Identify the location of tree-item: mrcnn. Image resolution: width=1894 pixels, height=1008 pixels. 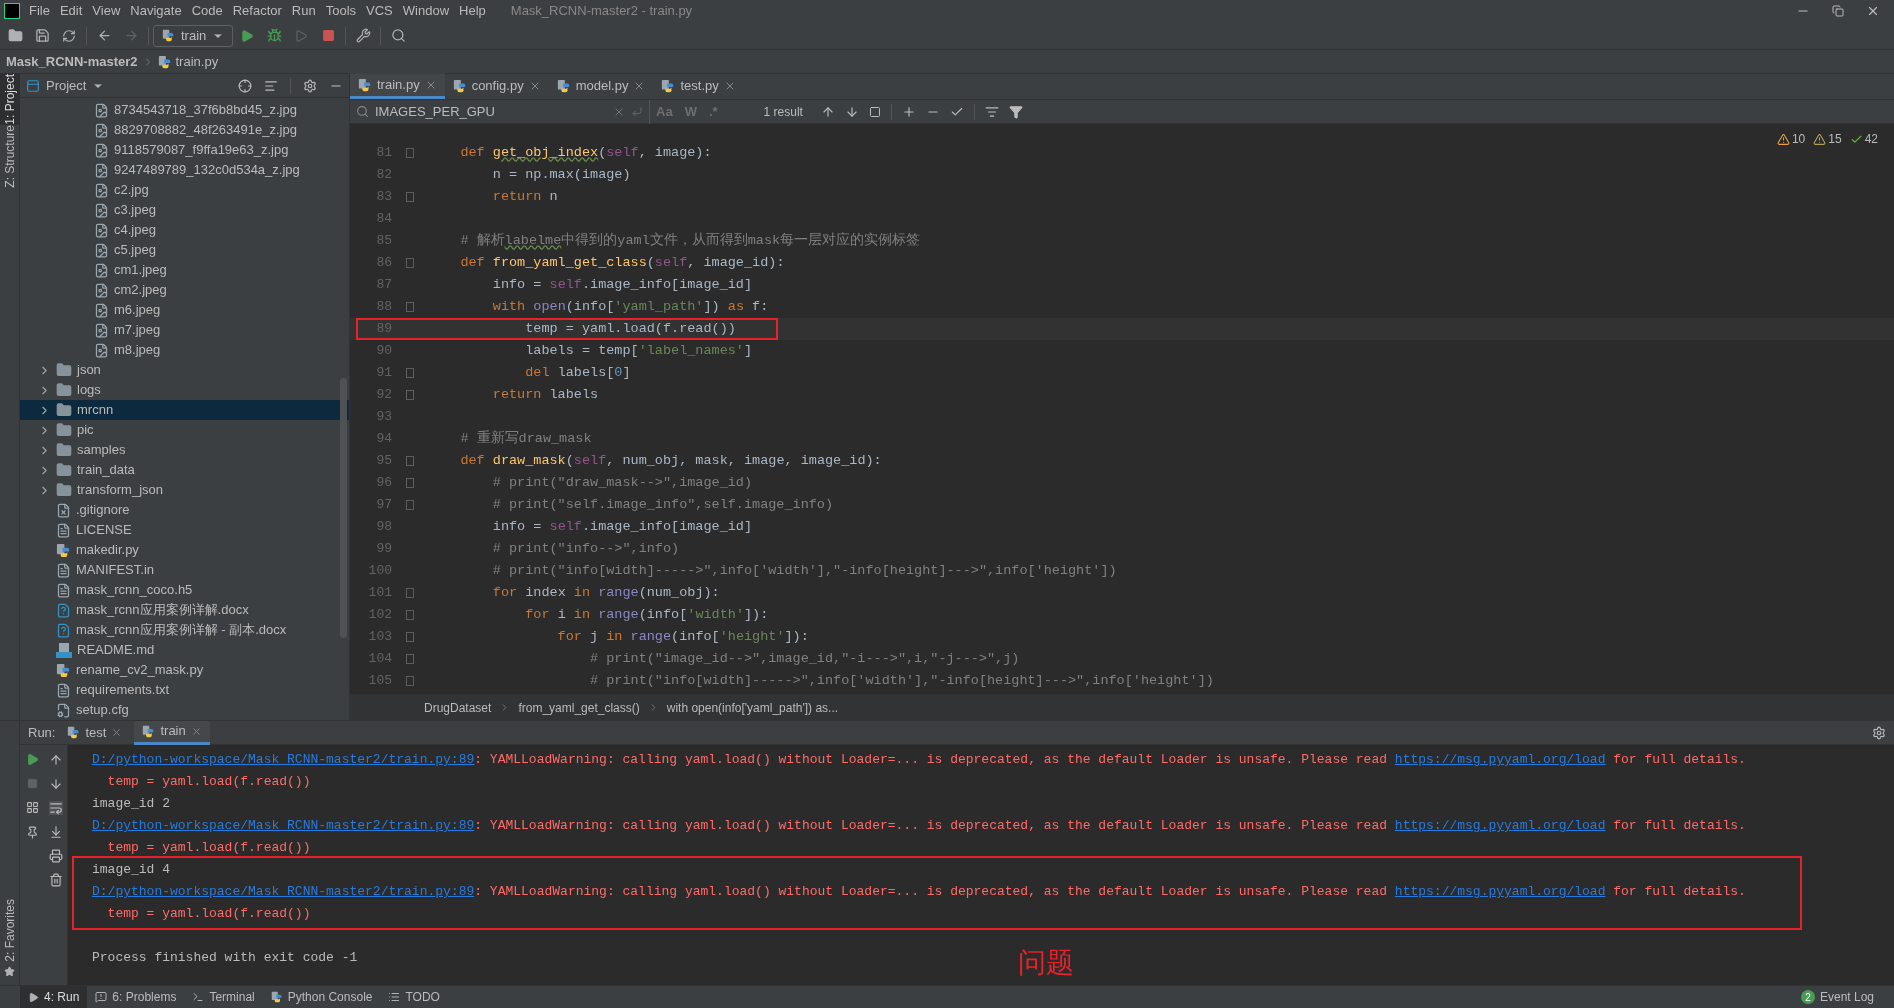
(184, 410).